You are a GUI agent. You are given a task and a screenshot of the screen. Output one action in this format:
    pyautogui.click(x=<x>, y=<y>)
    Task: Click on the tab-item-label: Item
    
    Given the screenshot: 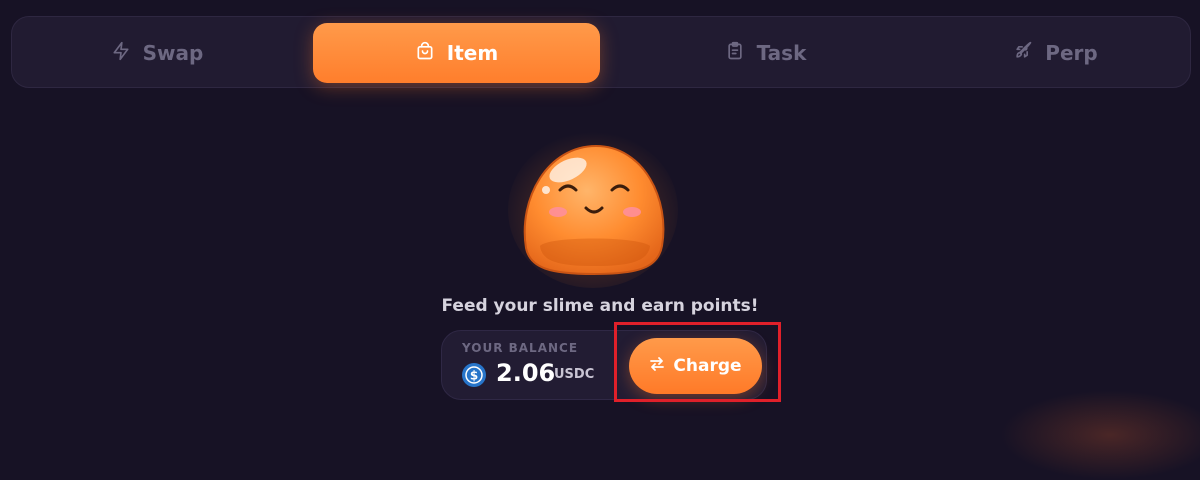 What is the action you would take?
    pyautogui.click(x=472, y=53)
    